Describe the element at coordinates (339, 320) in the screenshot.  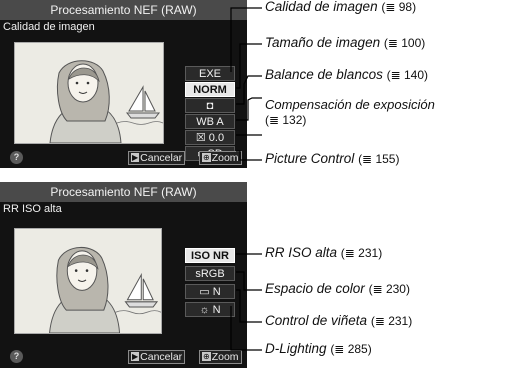
I see `callout-vignette-control: Control de viñeta (≣ 231)` at that location.